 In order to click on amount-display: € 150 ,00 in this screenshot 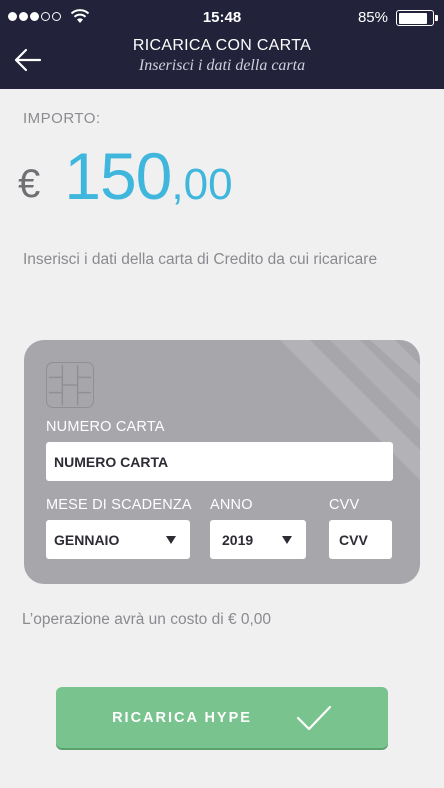, I will do `click(125, 178)`.